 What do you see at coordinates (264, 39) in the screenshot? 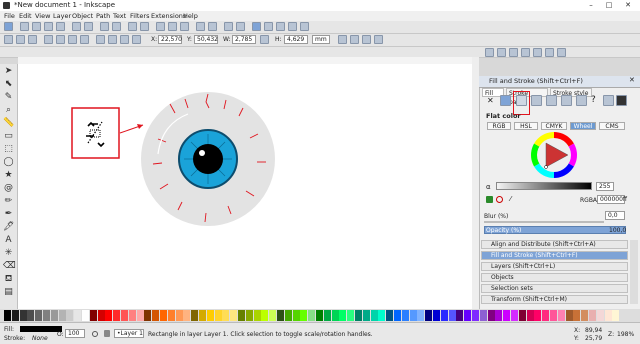
I see `lock-proportions-icon` at bounding box center [264, 39].